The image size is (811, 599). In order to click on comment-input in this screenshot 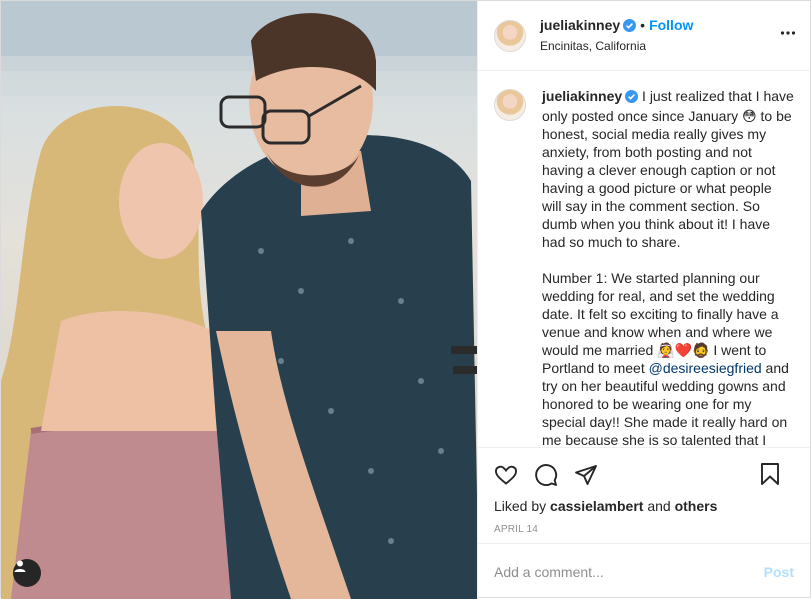, I will do `click(629, 571)`.